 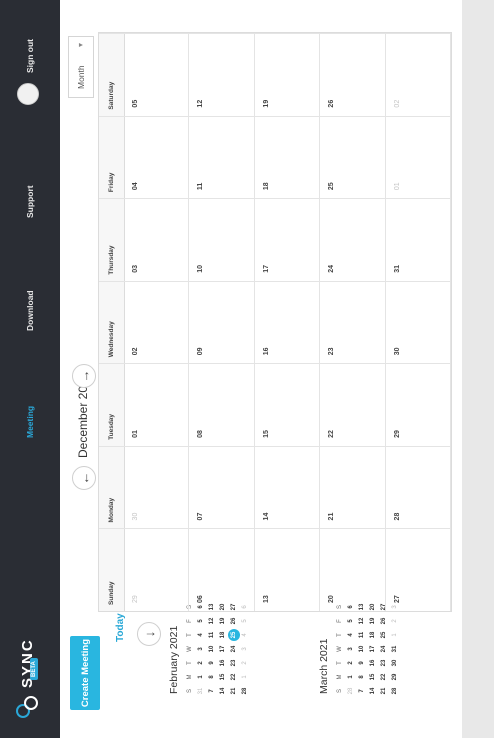 What do you see at coordinates (84, 376) in the screenshot?
I see `next-month-button: →` at bounding box center [84, 376].